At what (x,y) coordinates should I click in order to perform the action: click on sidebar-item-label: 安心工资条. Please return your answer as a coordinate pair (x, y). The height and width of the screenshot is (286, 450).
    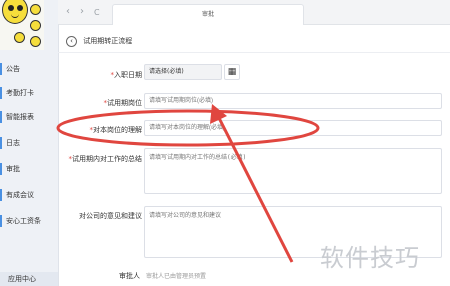
    Looking at the image, I should click on (23, 221).